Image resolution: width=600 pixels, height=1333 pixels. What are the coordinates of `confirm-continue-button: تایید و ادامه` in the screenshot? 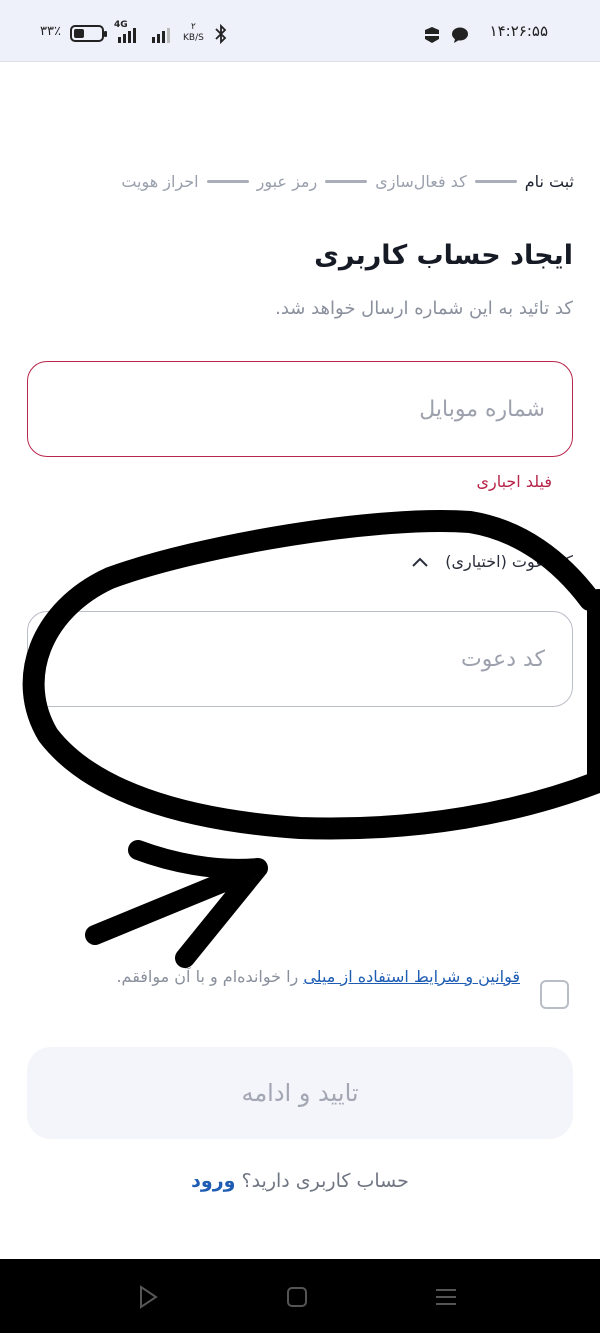 It's located at (300, 1093).